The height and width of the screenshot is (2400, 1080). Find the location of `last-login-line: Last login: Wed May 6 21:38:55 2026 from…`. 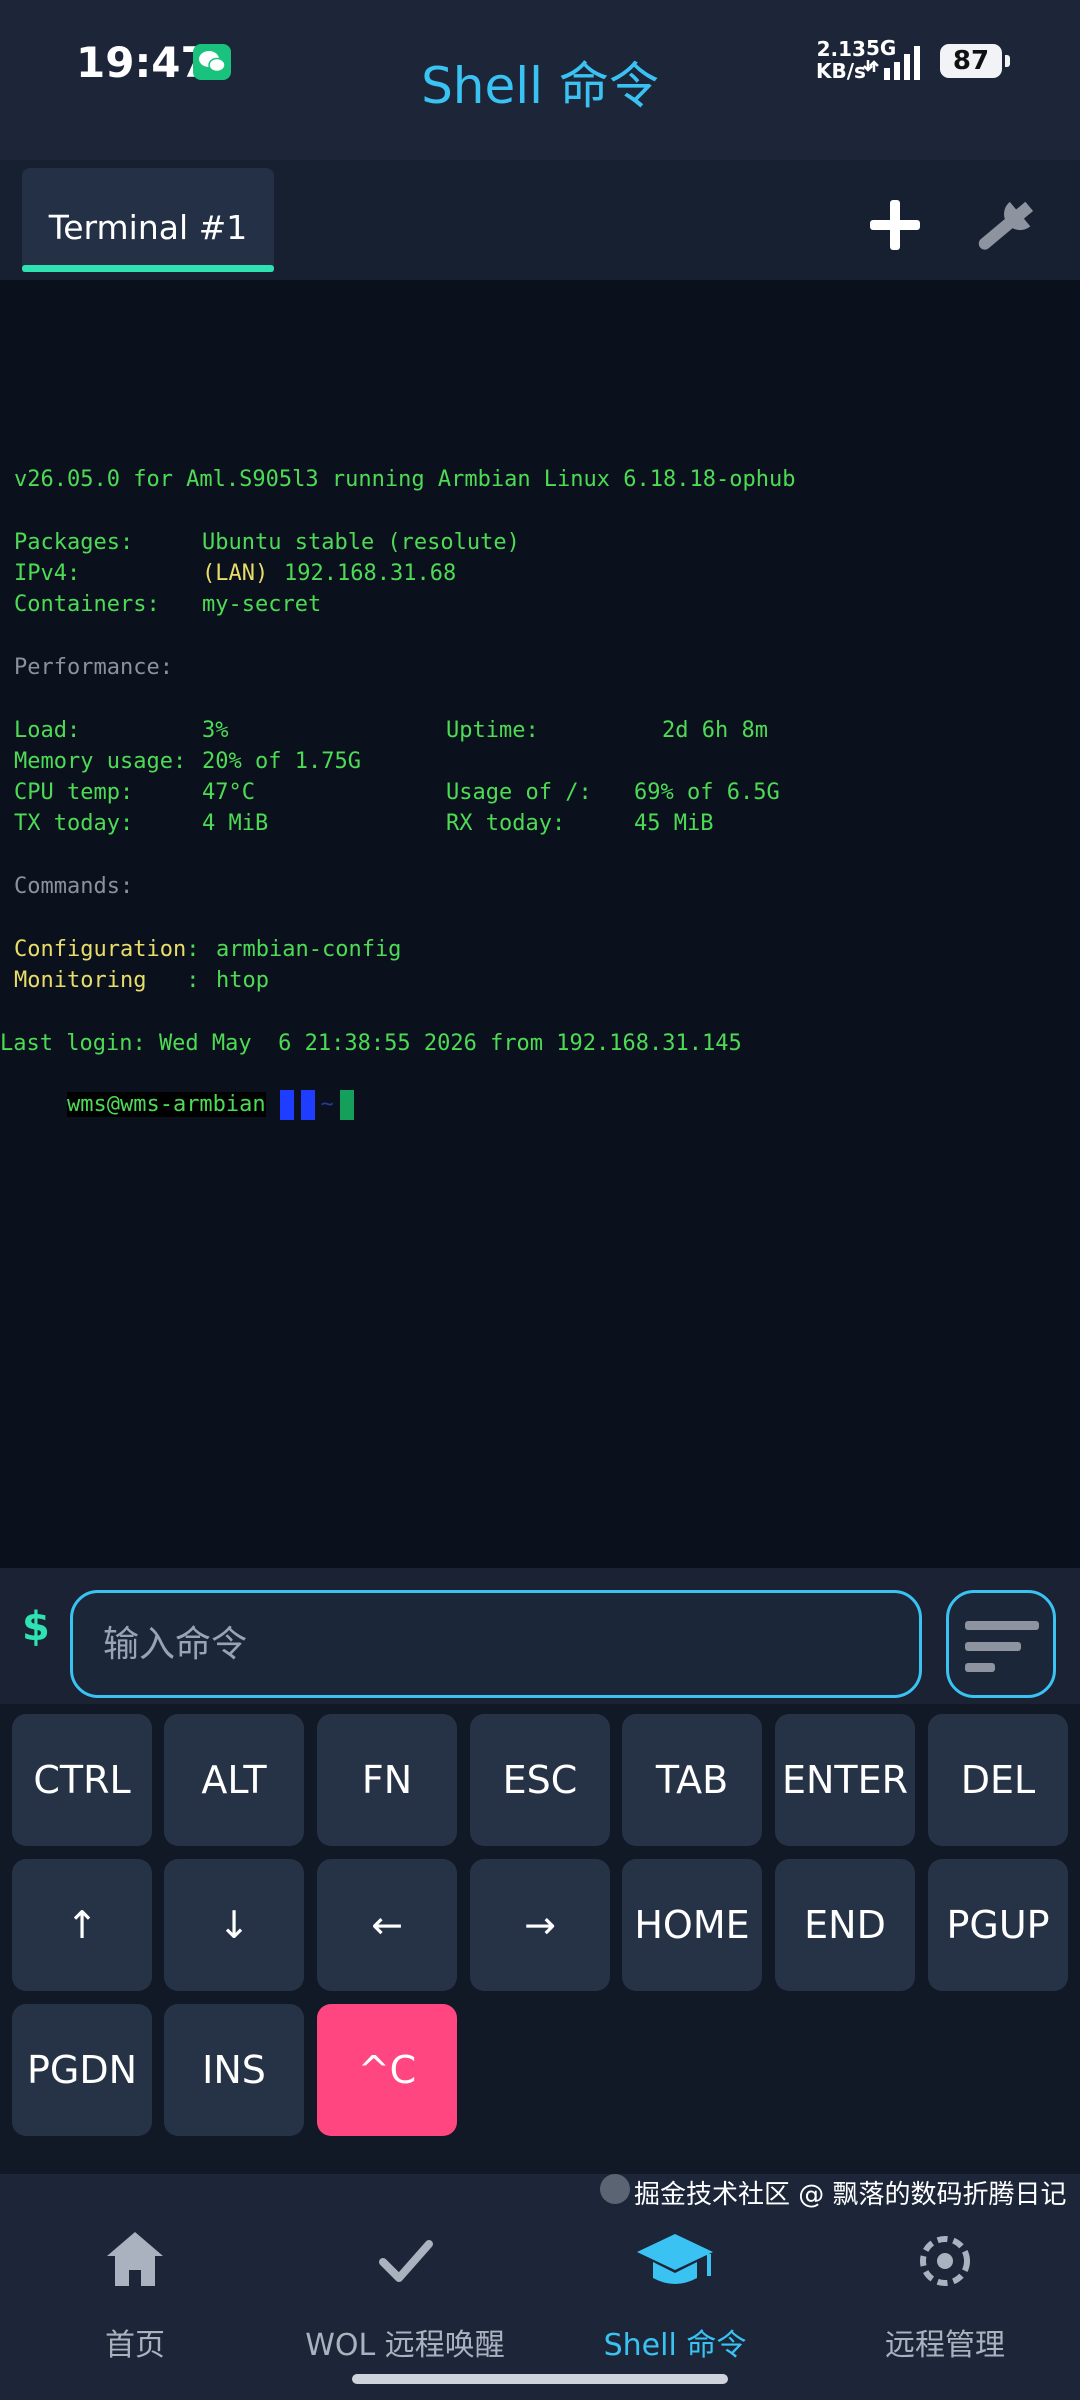

last-login-line: Last login: Wed May 6 21:38:55 2026 from… is located at coordinates (371, 1043).